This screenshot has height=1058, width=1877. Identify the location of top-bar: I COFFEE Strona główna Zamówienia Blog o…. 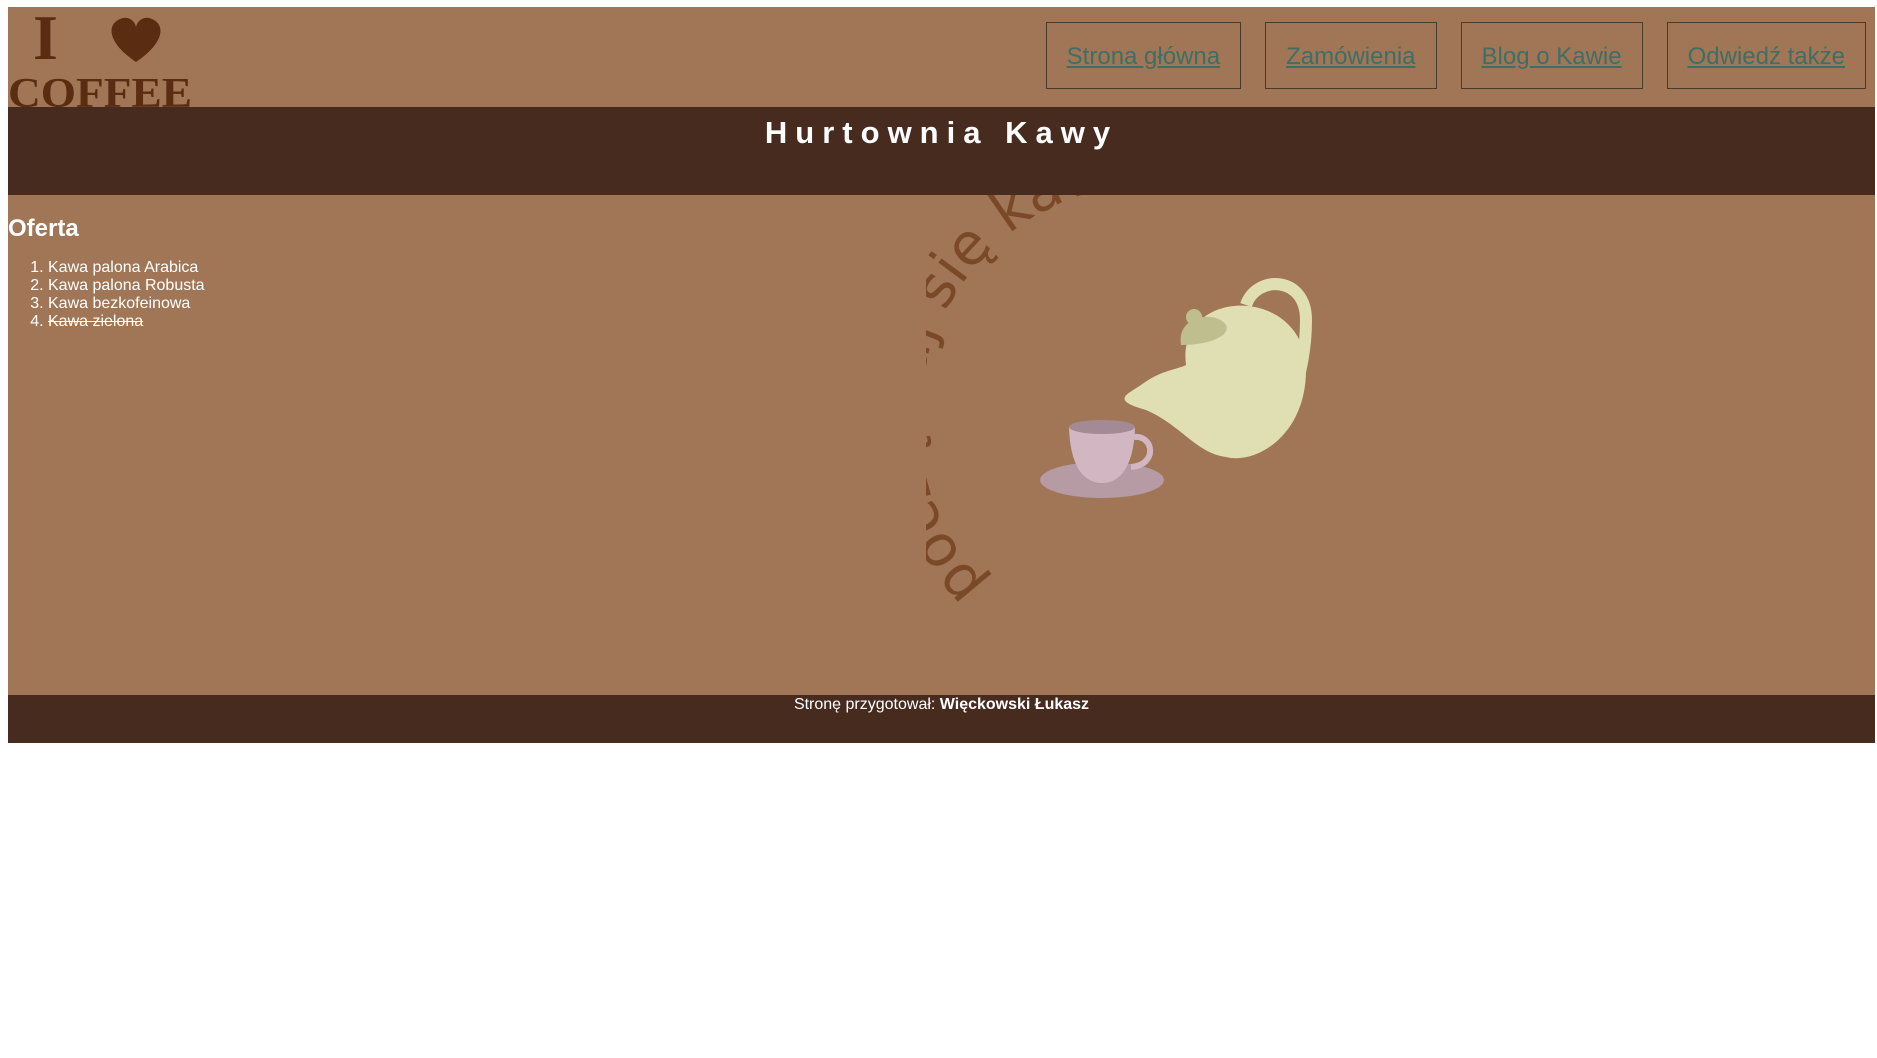
(941, 59).